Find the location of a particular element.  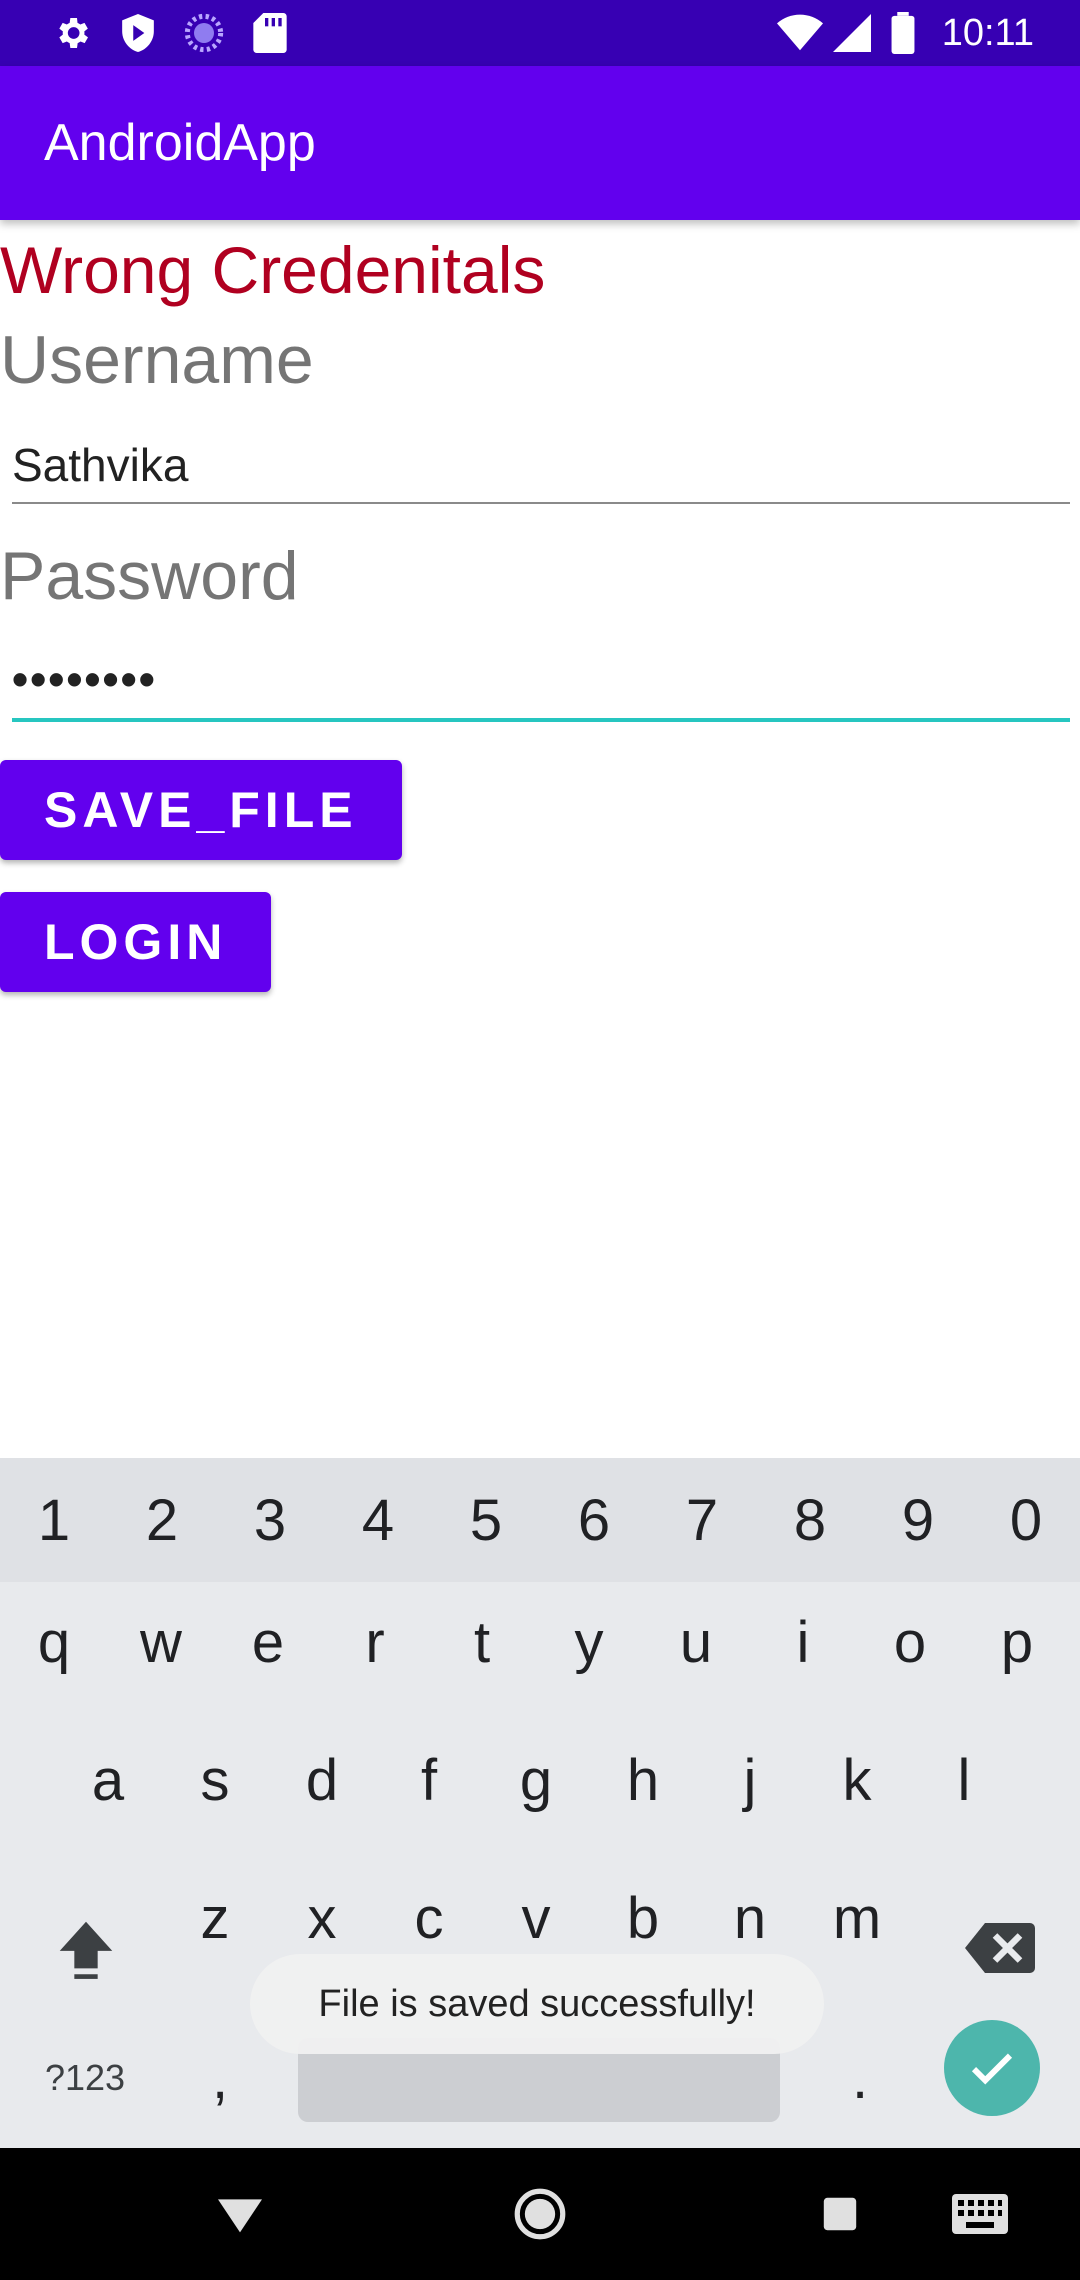

recents-icon is located at coordinates (840, 2214).